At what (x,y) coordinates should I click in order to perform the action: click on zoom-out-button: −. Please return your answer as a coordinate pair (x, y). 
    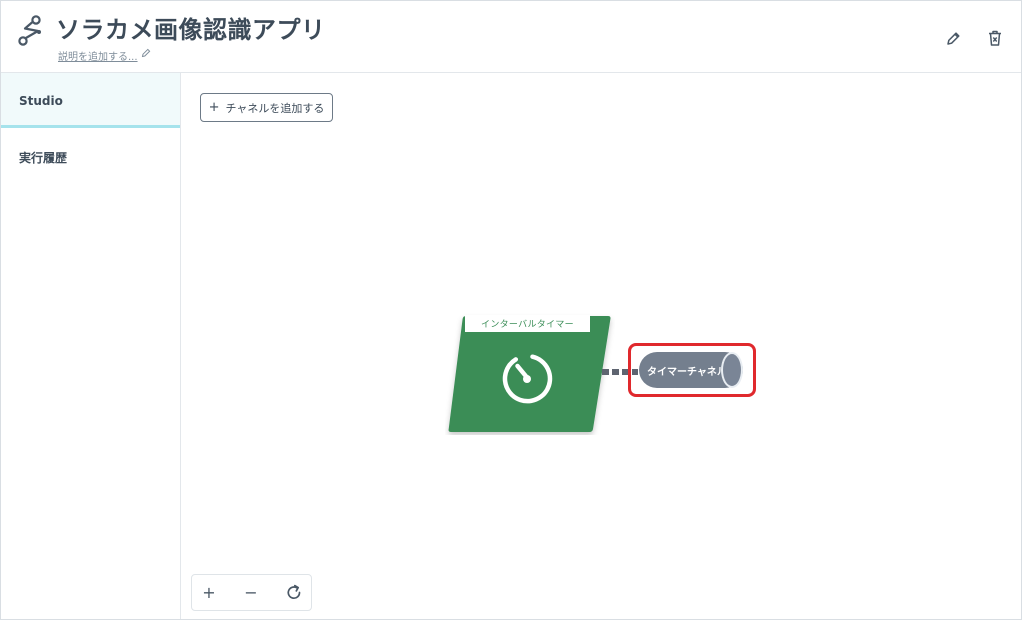
    Looking at the image, I should click on (251, 593).